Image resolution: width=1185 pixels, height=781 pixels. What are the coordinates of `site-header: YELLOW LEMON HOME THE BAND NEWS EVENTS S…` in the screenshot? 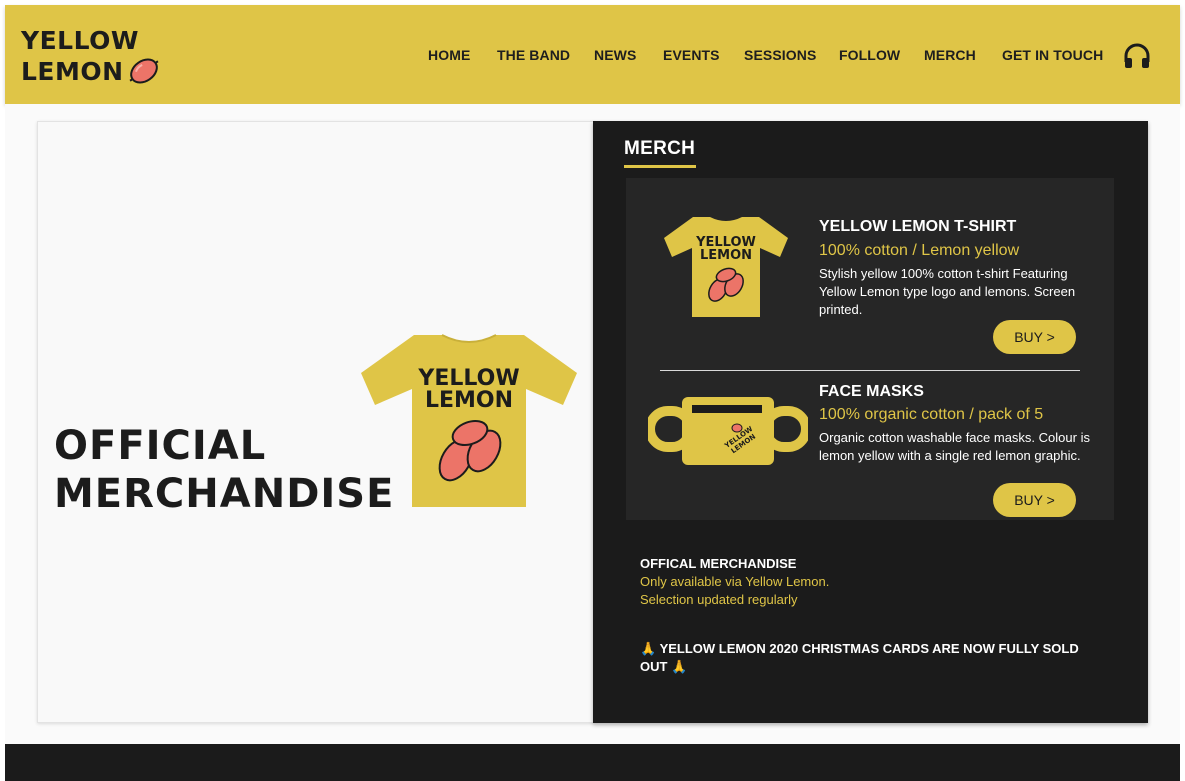 It's located at (592, 54).